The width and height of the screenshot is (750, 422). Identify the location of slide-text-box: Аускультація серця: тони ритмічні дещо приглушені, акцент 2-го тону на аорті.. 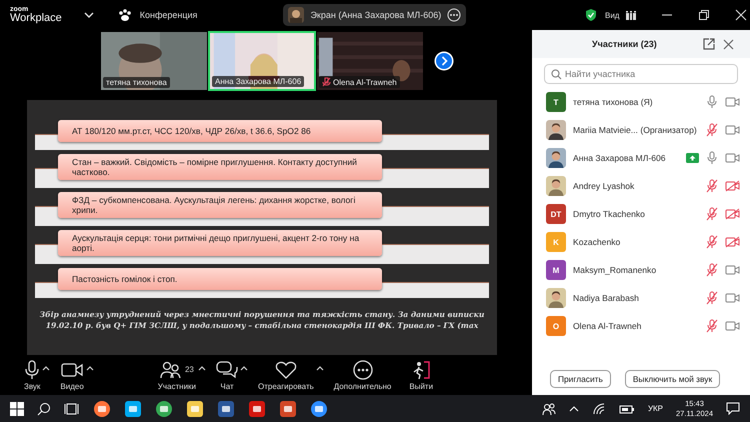
(220, 243).